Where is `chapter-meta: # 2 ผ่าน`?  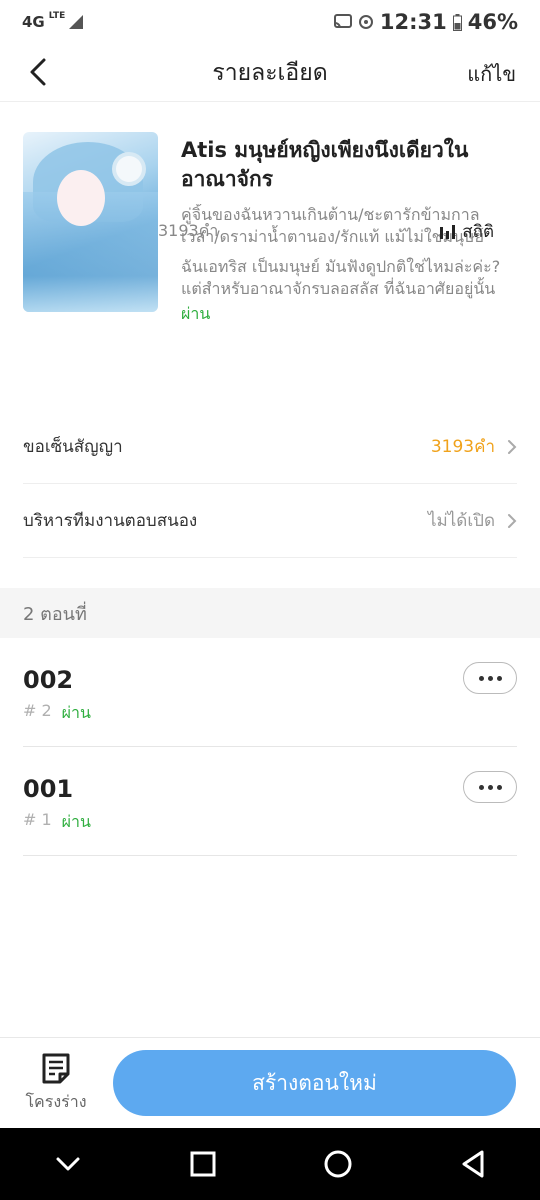 chapter-meta: # 2 ผ่าน is located at coordinates (57, 713).